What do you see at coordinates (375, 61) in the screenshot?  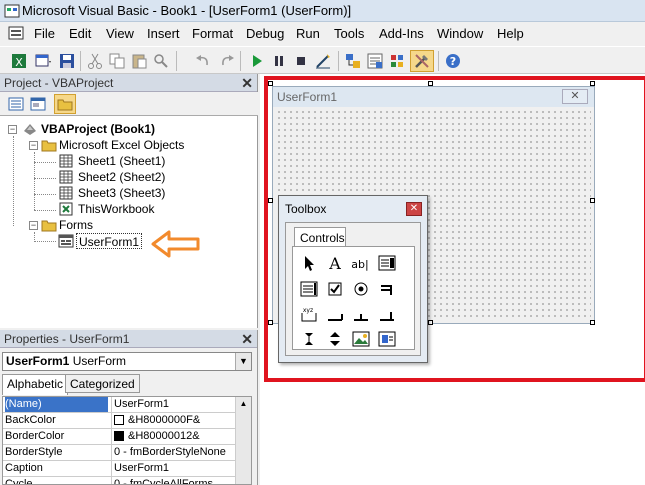 I see `properties-window-icon` at bounding box center [375, 61].